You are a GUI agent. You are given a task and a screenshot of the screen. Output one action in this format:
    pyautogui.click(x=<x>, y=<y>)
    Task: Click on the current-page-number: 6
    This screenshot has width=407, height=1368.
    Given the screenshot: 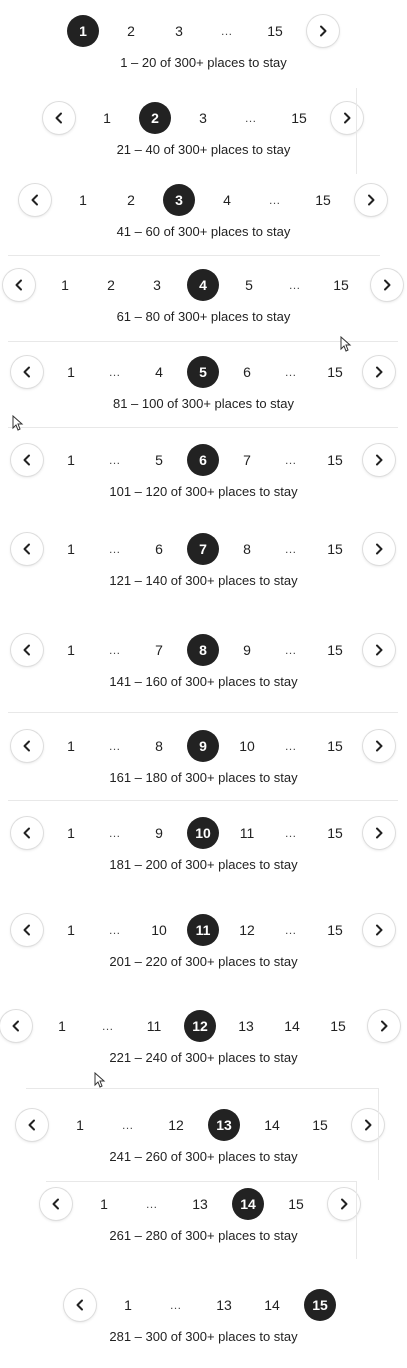 What is the action you would take?
    pyautogui.click(x=203, y=460)
    